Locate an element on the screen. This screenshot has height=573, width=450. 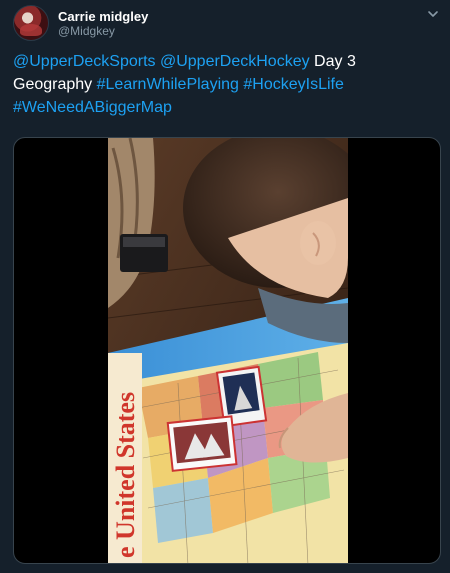
tweet-body-text: Day 3 is located at coordinates (335, 61).